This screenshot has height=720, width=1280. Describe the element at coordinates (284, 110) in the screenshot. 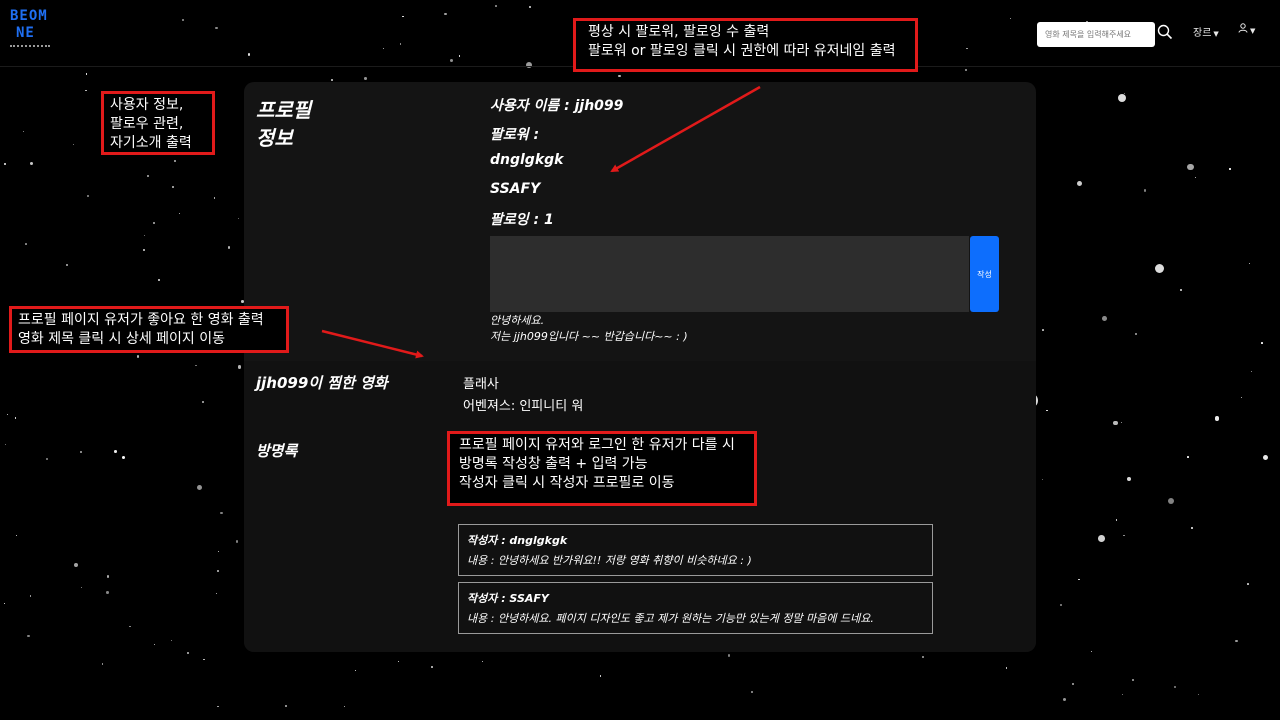

I see `profile-heading-line-1: 프로필` at that location.